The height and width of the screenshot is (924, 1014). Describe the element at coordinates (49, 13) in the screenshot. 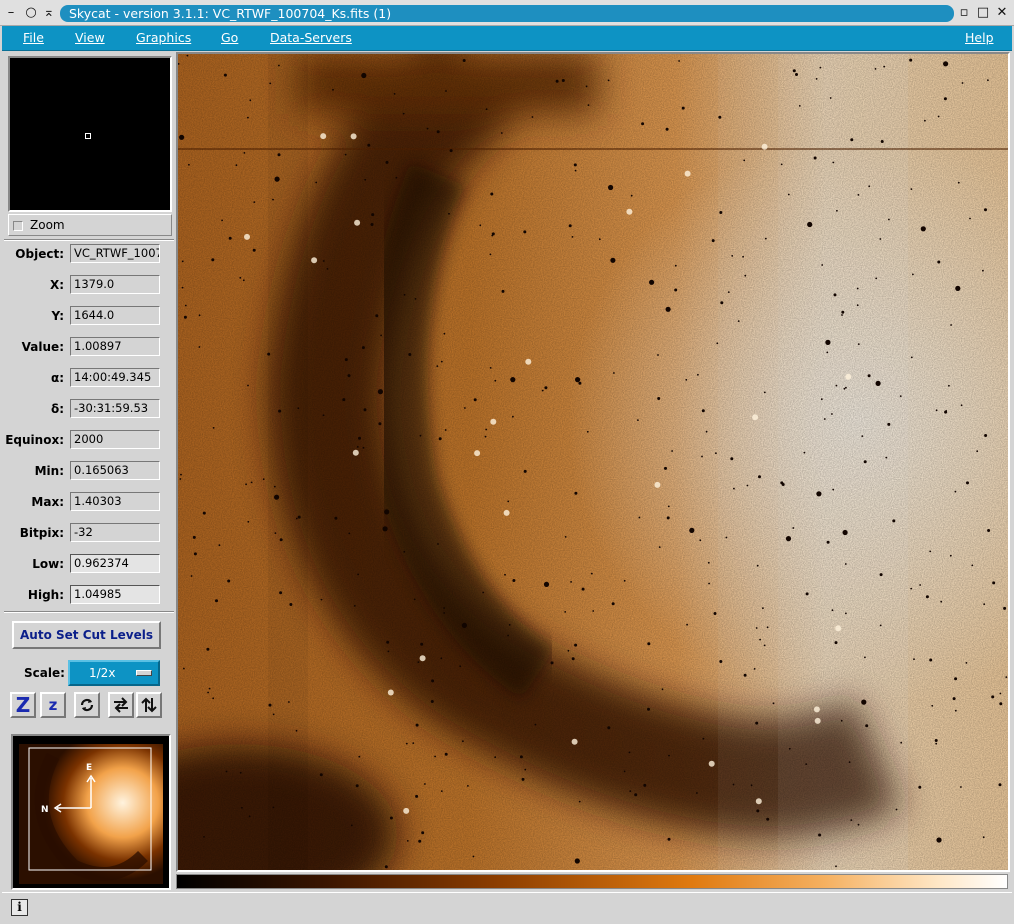

I see `pin-icon: ⌅` at that location.